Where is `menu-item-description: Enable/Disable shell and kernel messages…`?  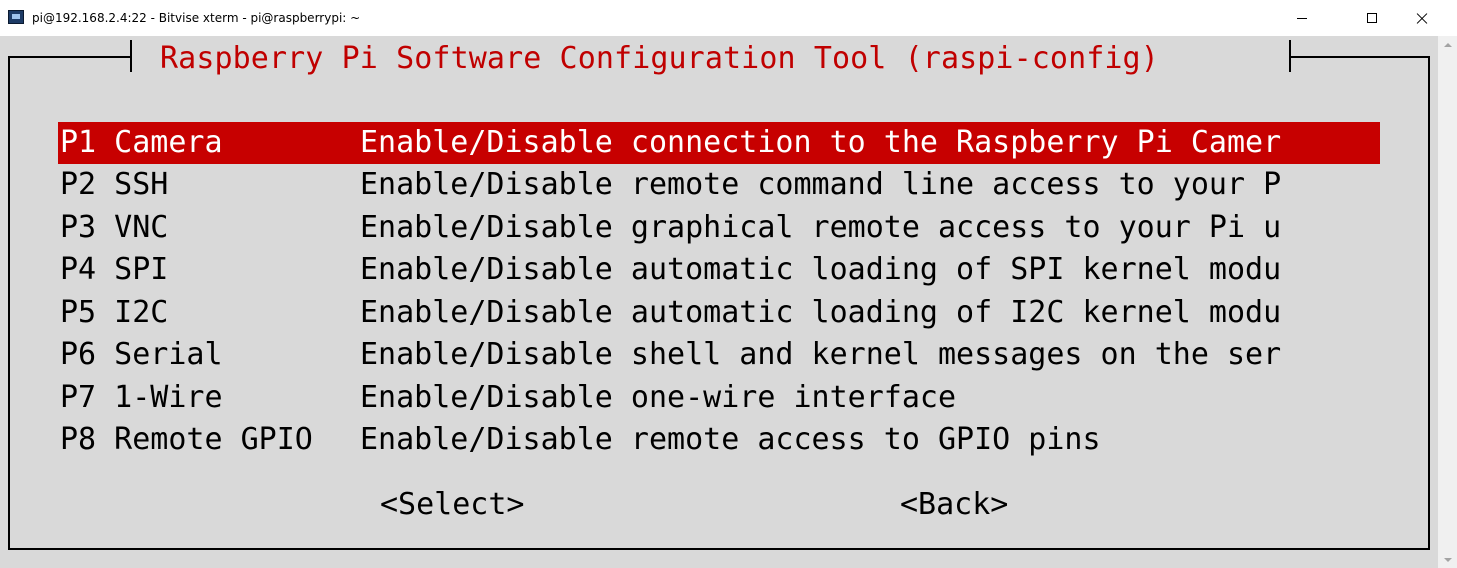
menu-item-description: Enable/Disable shell and kernel messages… is located at coordinates (821, 354).